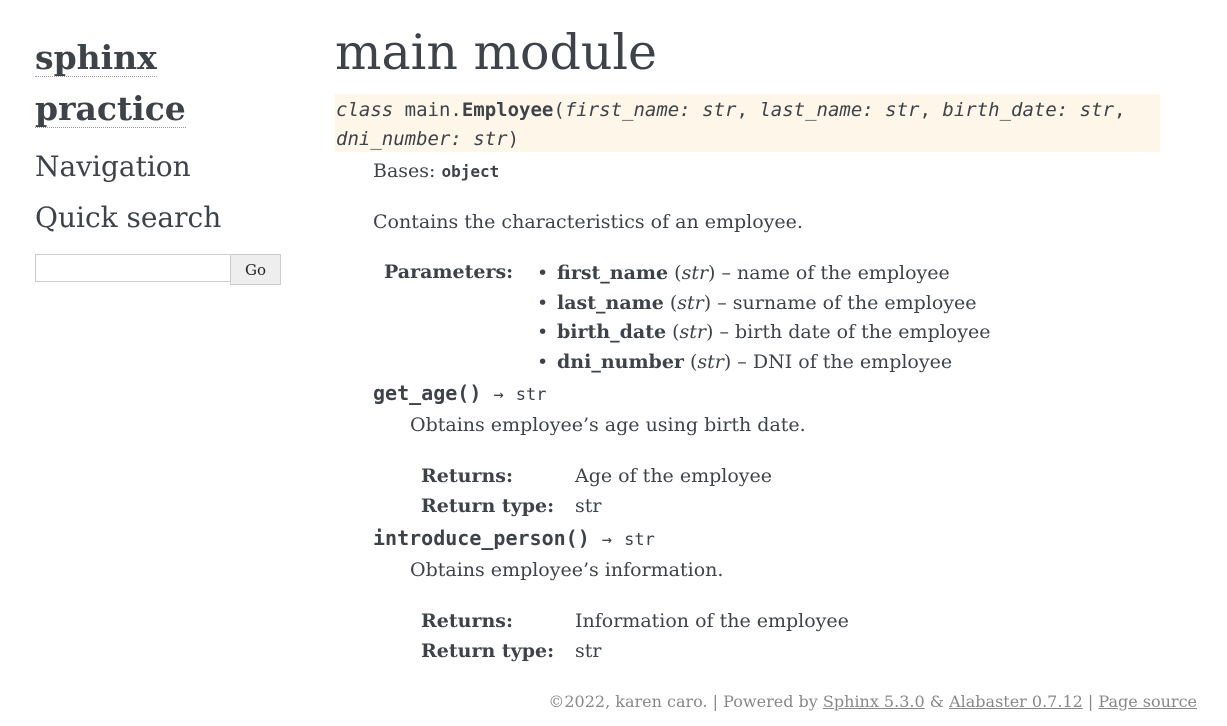 This screenshot has width=1227, height=726. Describe the element at coordinates (650, 110) in the screenshot. I see `sig-param-first-name: first_name: str` at that location.